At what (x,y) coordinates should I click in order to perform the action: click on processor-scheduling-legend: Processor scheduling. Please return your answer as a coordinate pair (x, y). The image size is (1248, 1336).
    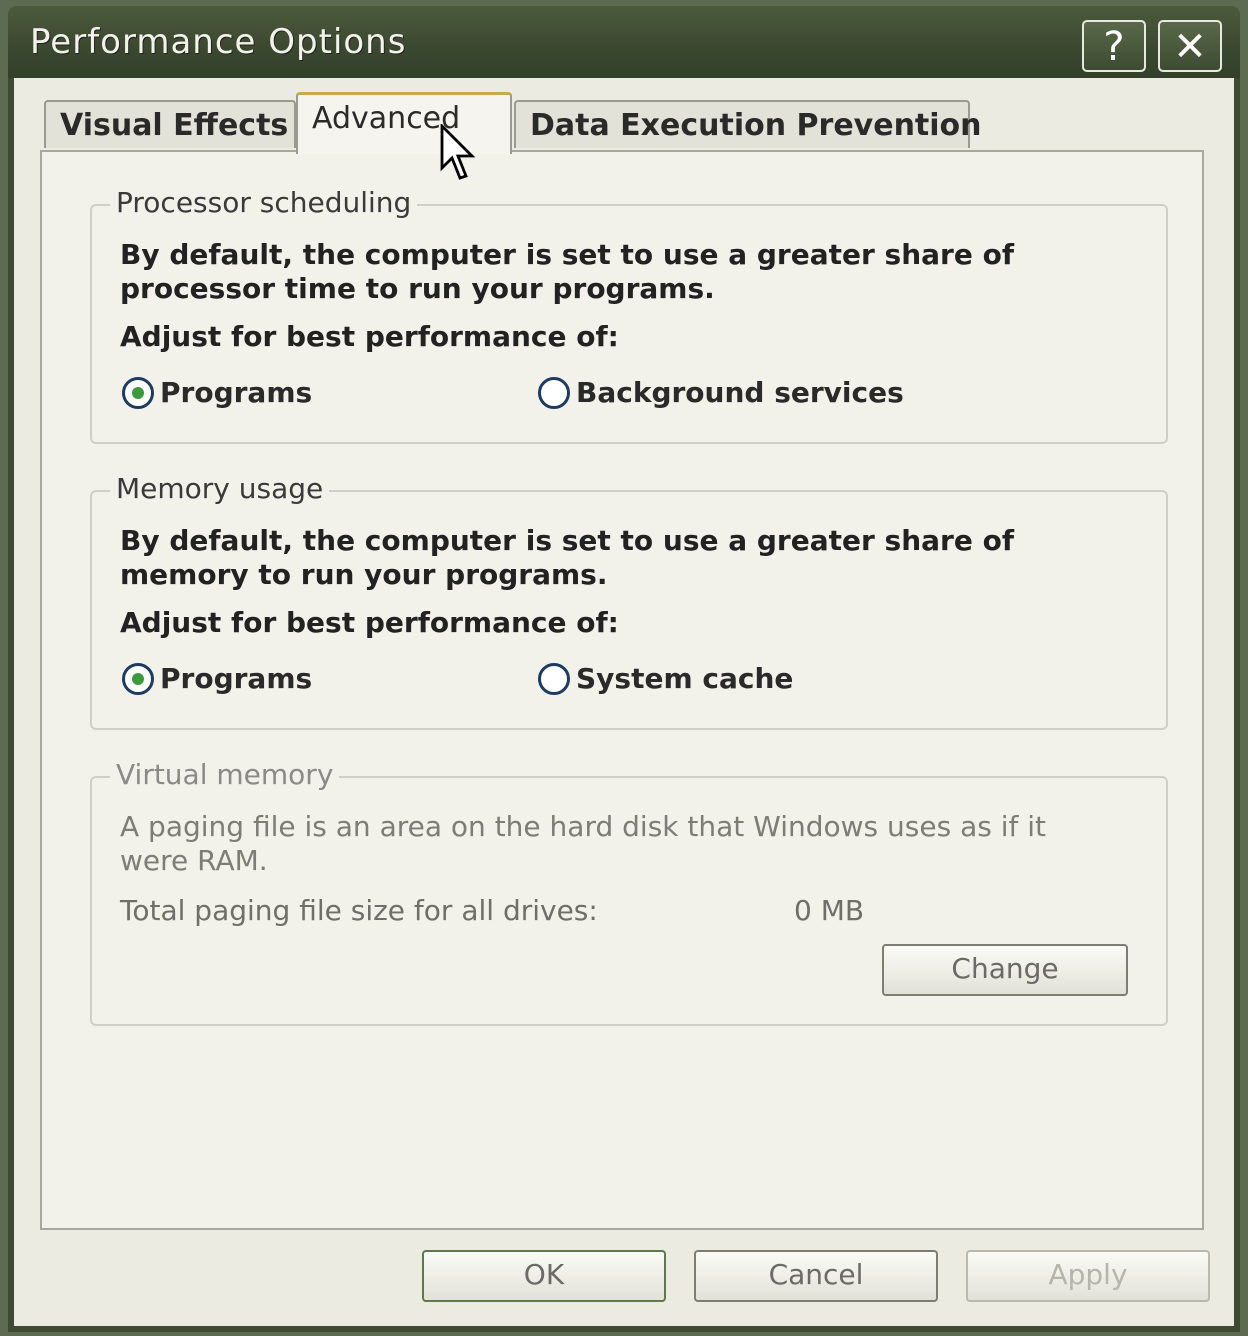
    Looking at the image, I should click on (264, 202).